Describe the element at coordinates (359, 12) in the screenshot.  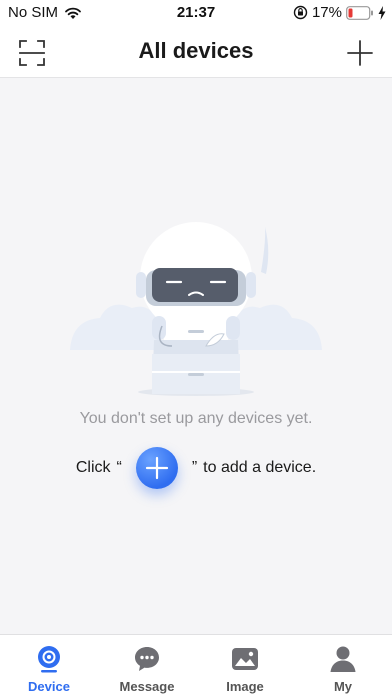
I see `battery-icon` at that location.